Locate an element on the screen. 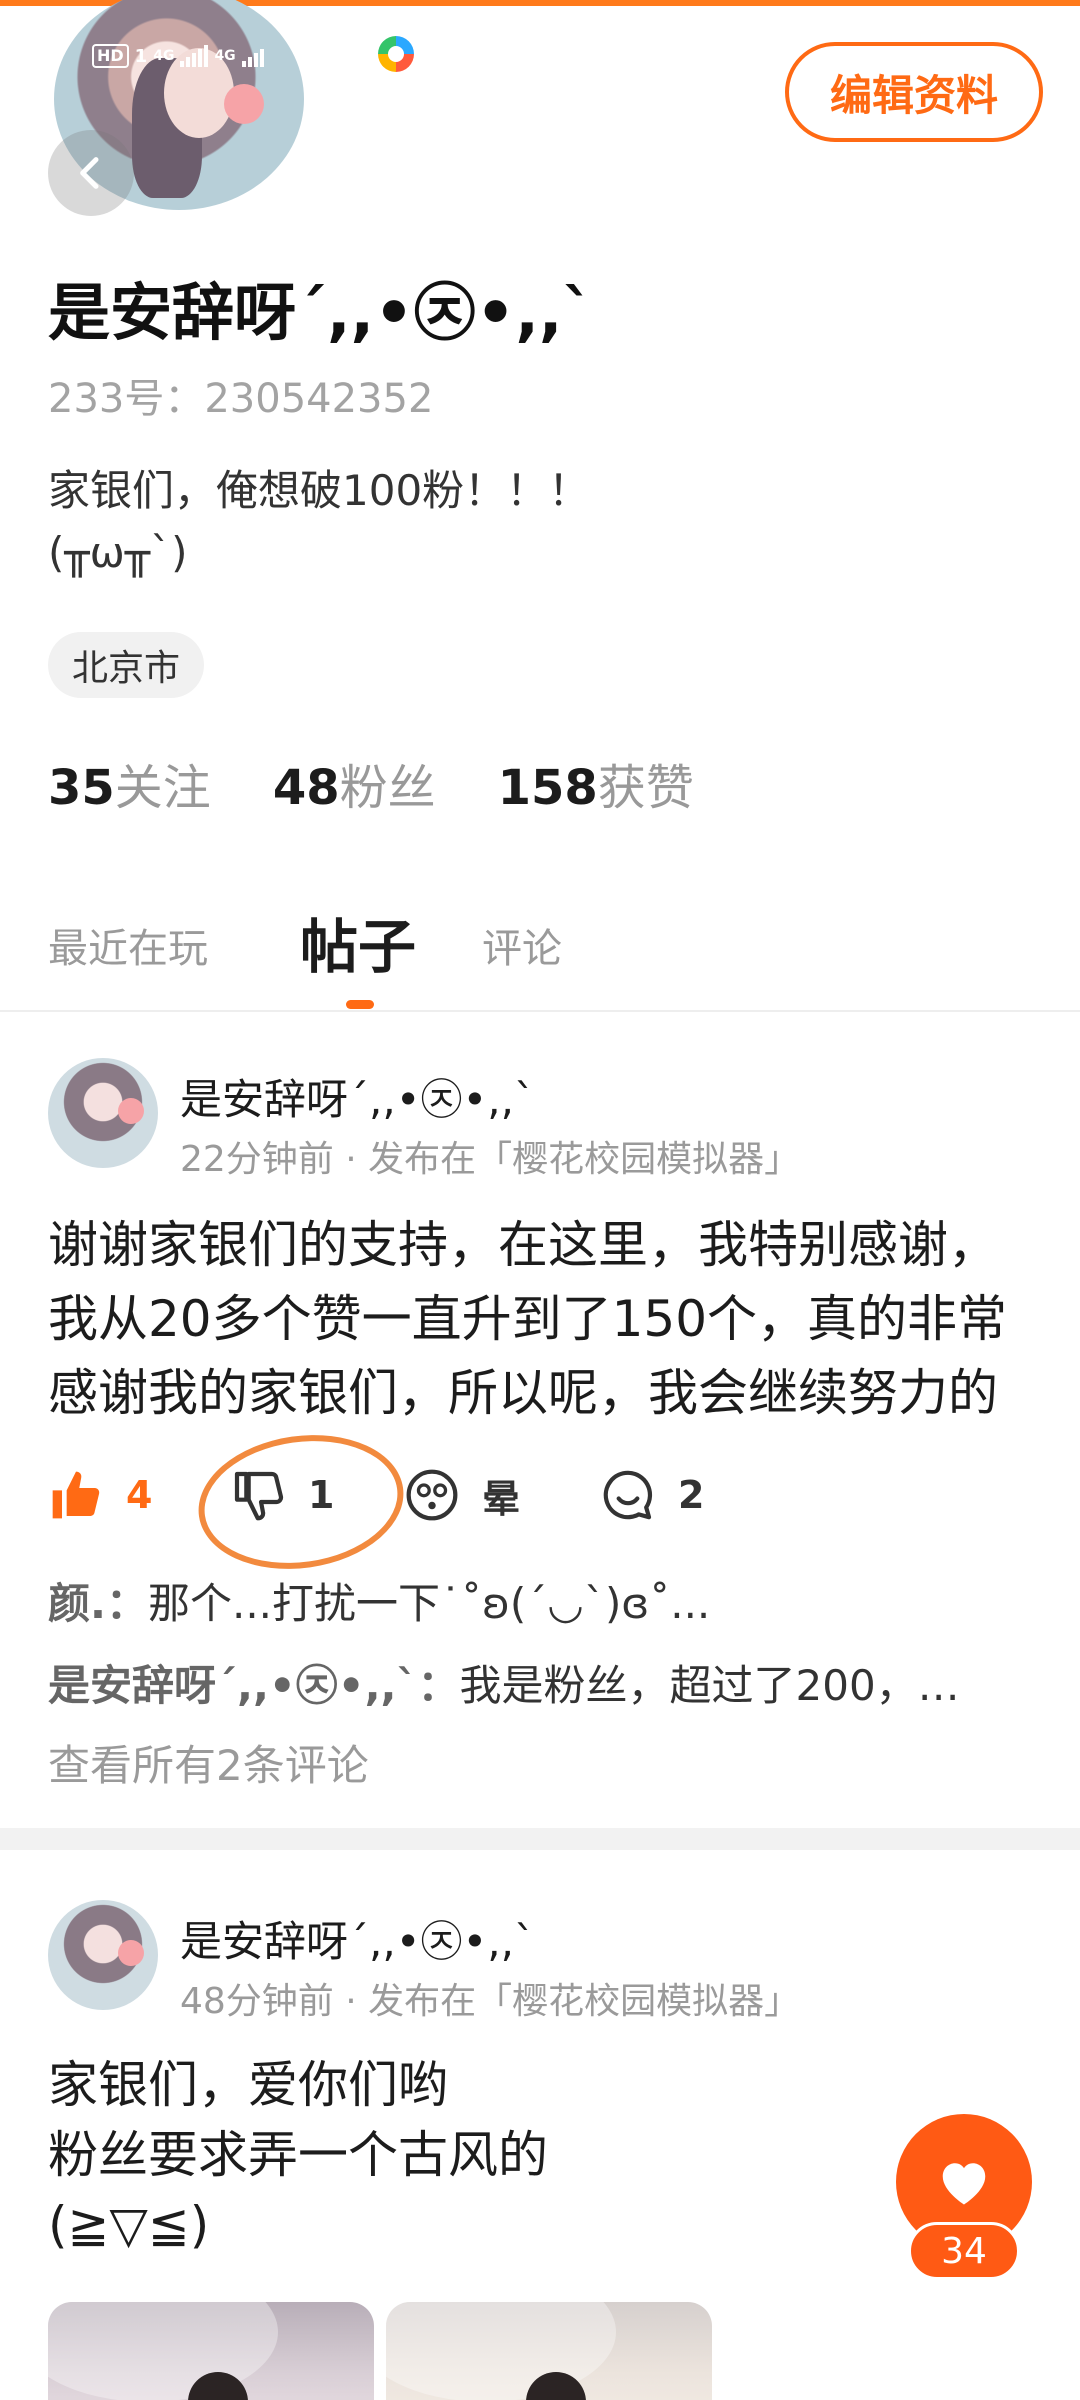 The height and width of the screenshot is (2400, 1080). stat-number: 48 is located at coordinates (306, 788).